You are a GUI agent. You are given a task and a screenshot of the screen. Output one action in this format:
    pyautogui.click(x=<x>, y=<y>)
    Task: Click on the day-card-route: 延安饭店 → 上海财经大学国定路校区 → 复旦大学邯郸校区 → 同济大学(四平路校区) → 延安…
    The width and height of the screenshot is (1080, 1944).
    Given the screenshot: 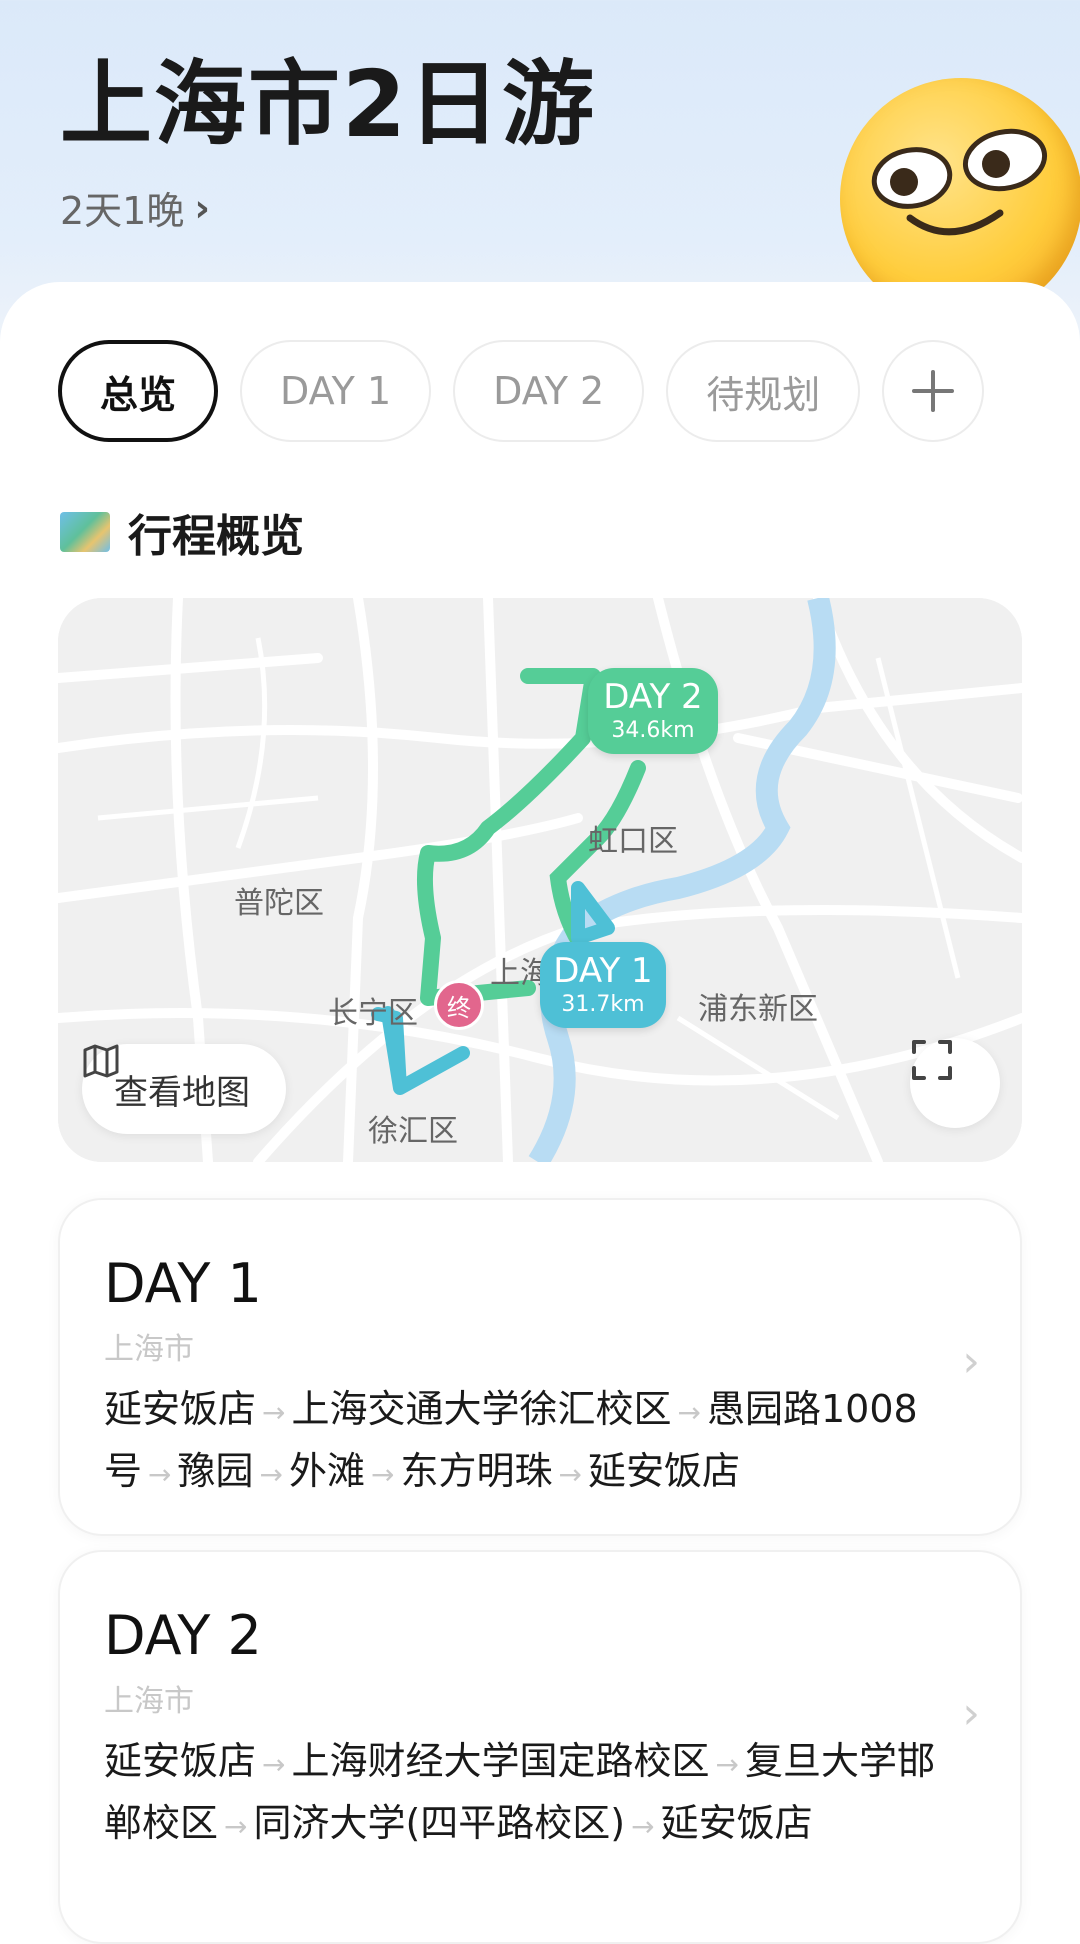 What is the action you would take?
    pyautogui.click(x=524, y=1794)
    